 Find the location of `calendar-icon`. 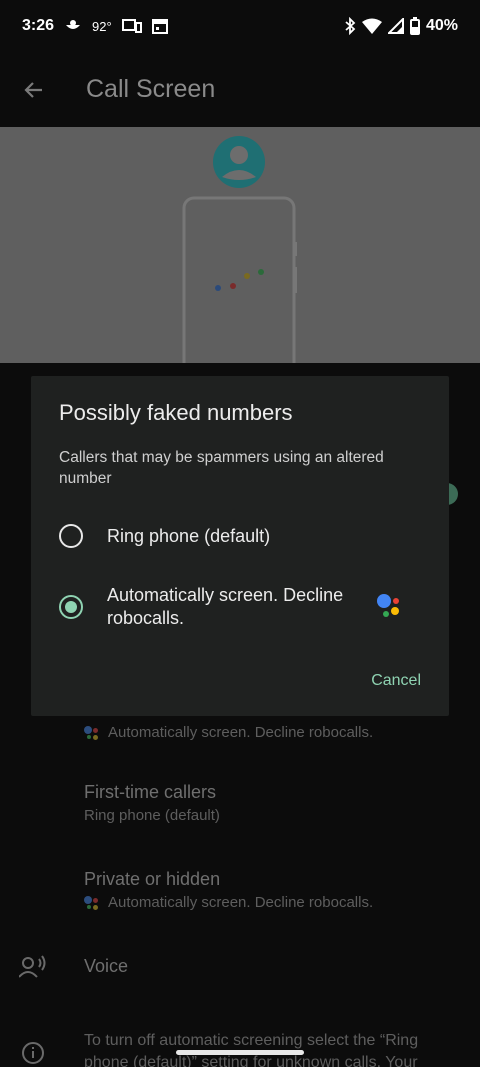

calendar-icon is located at coordinates (159, 26).